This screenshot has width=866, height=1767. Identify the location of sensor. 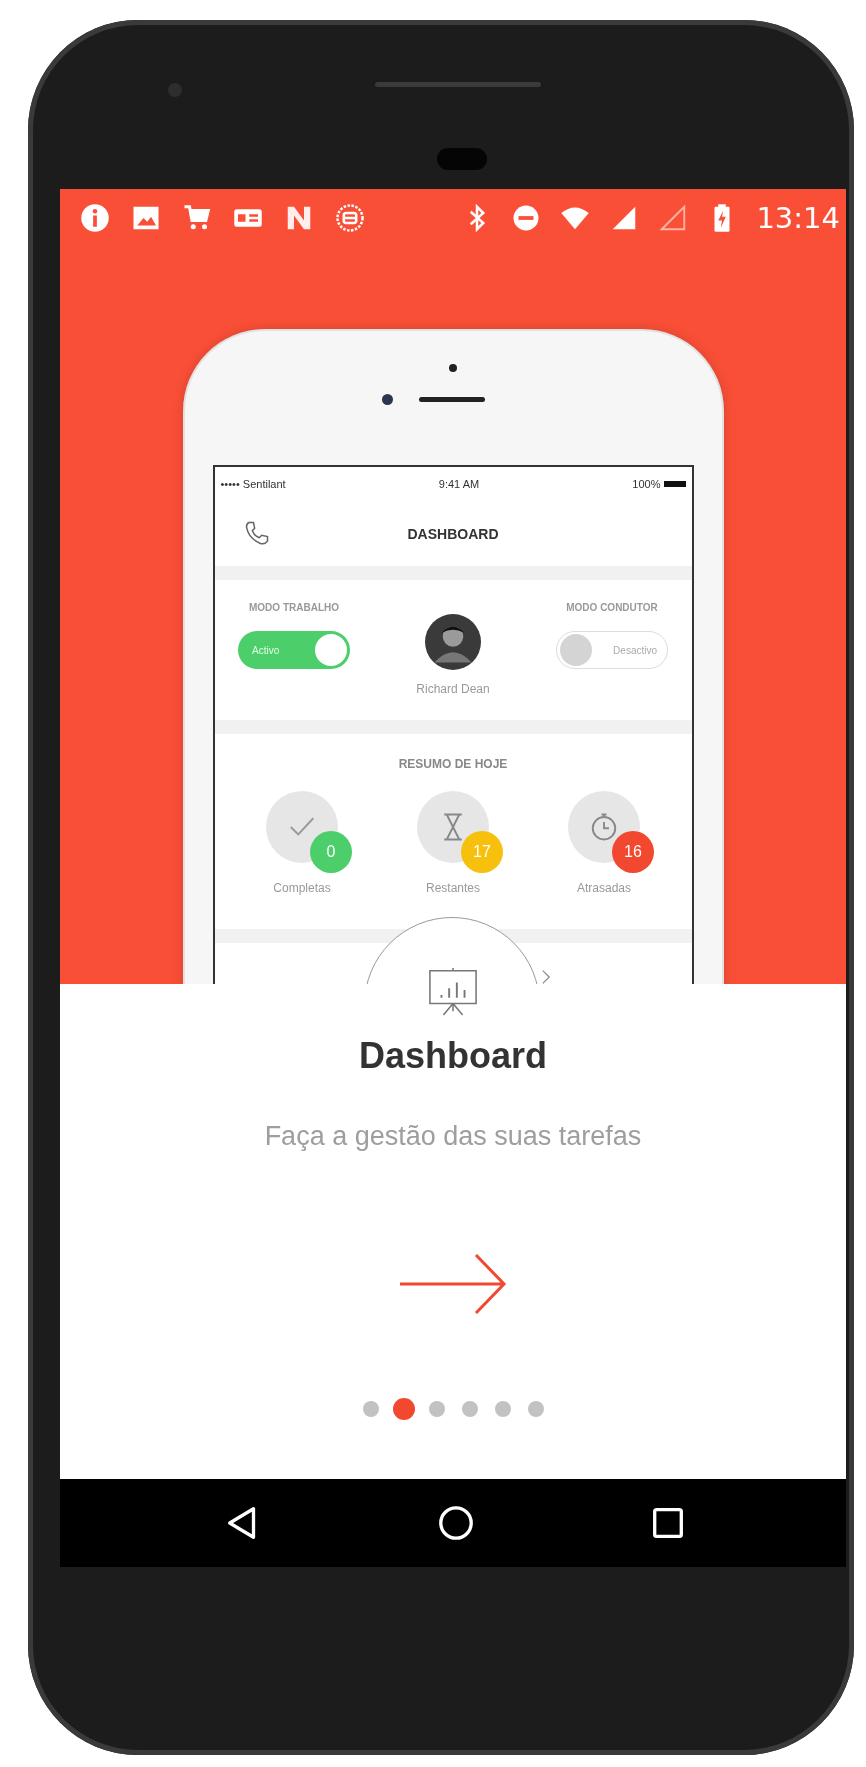
(453, 368).